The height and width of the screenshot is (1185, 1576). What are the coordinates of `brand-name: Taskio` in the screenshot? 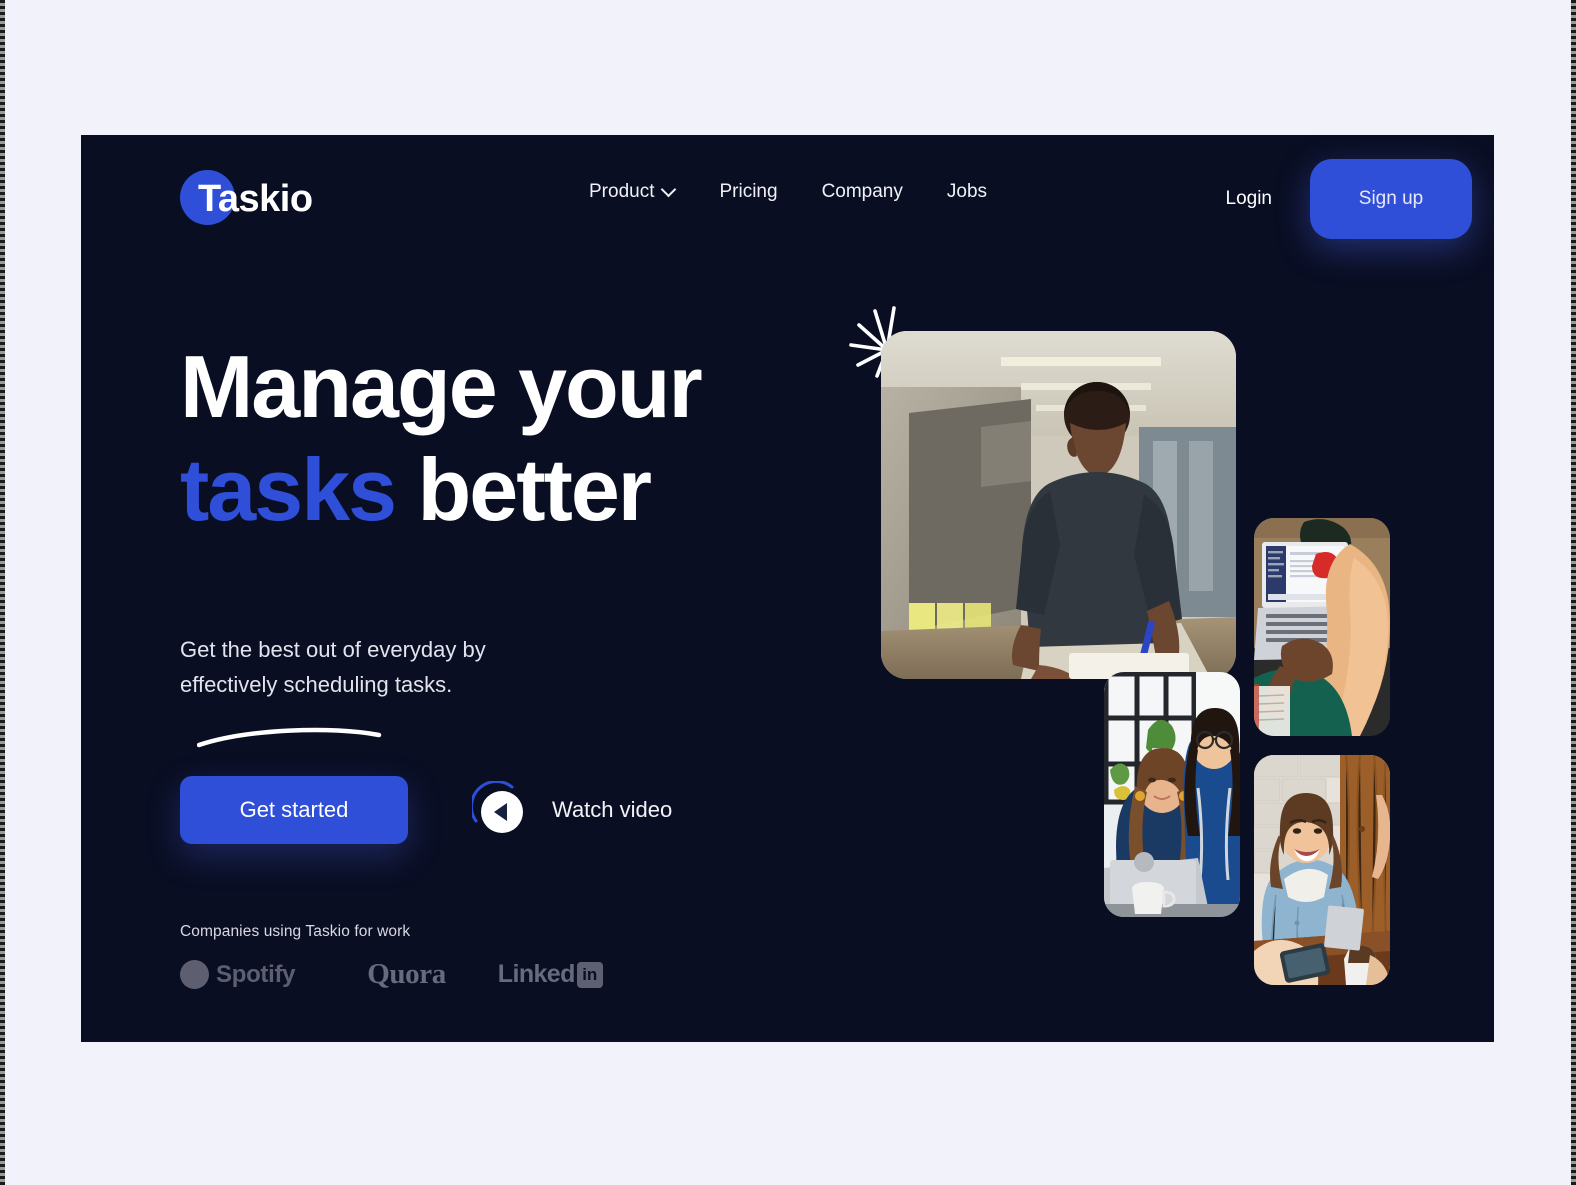 It's located at (255, 198).